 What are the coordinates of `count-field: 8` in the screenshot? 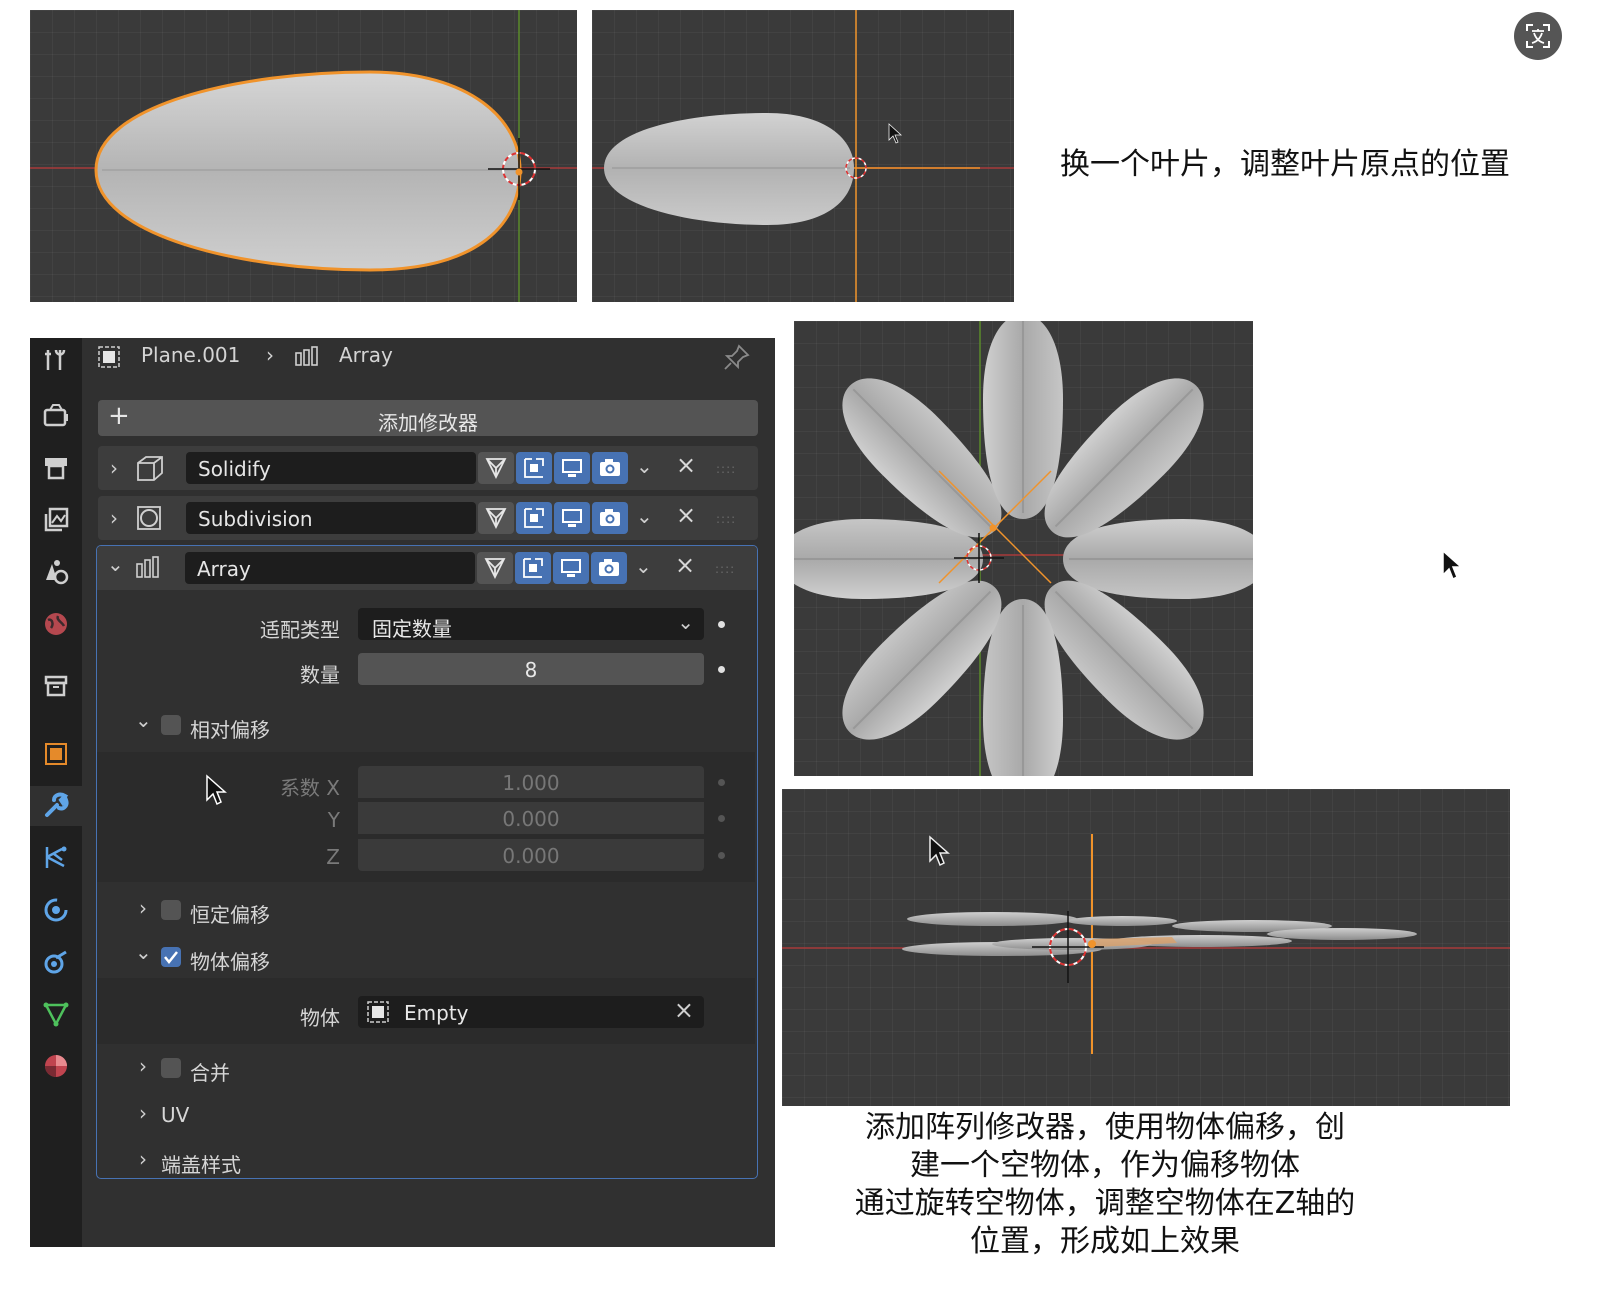 It's located at (531, 669).